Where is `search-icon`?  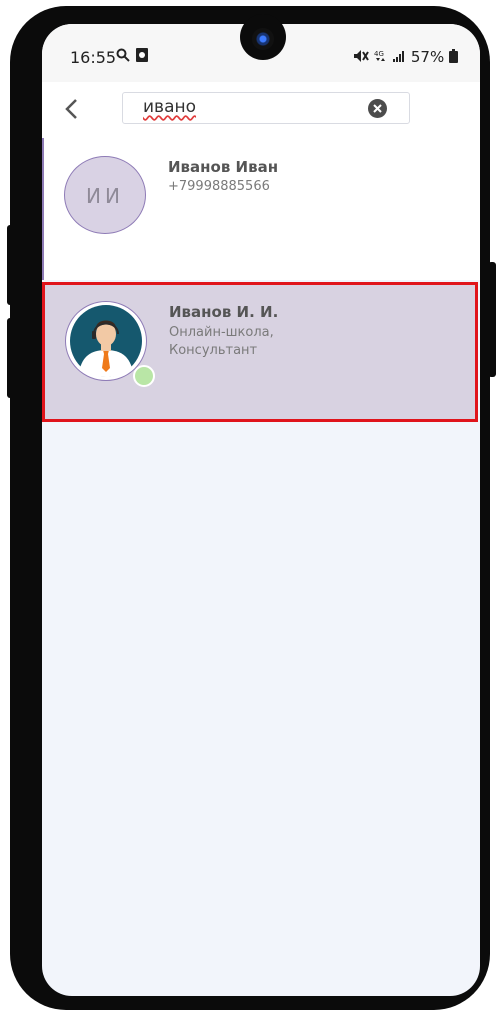
search-icon is located at coordinates (123, 57).